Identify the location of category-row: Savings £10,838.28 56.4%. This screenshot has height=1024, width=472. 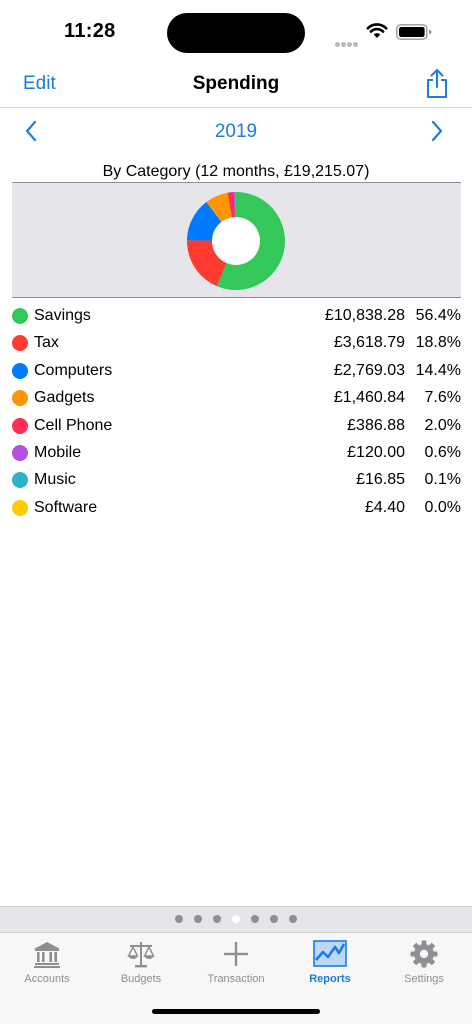
(236, 316).